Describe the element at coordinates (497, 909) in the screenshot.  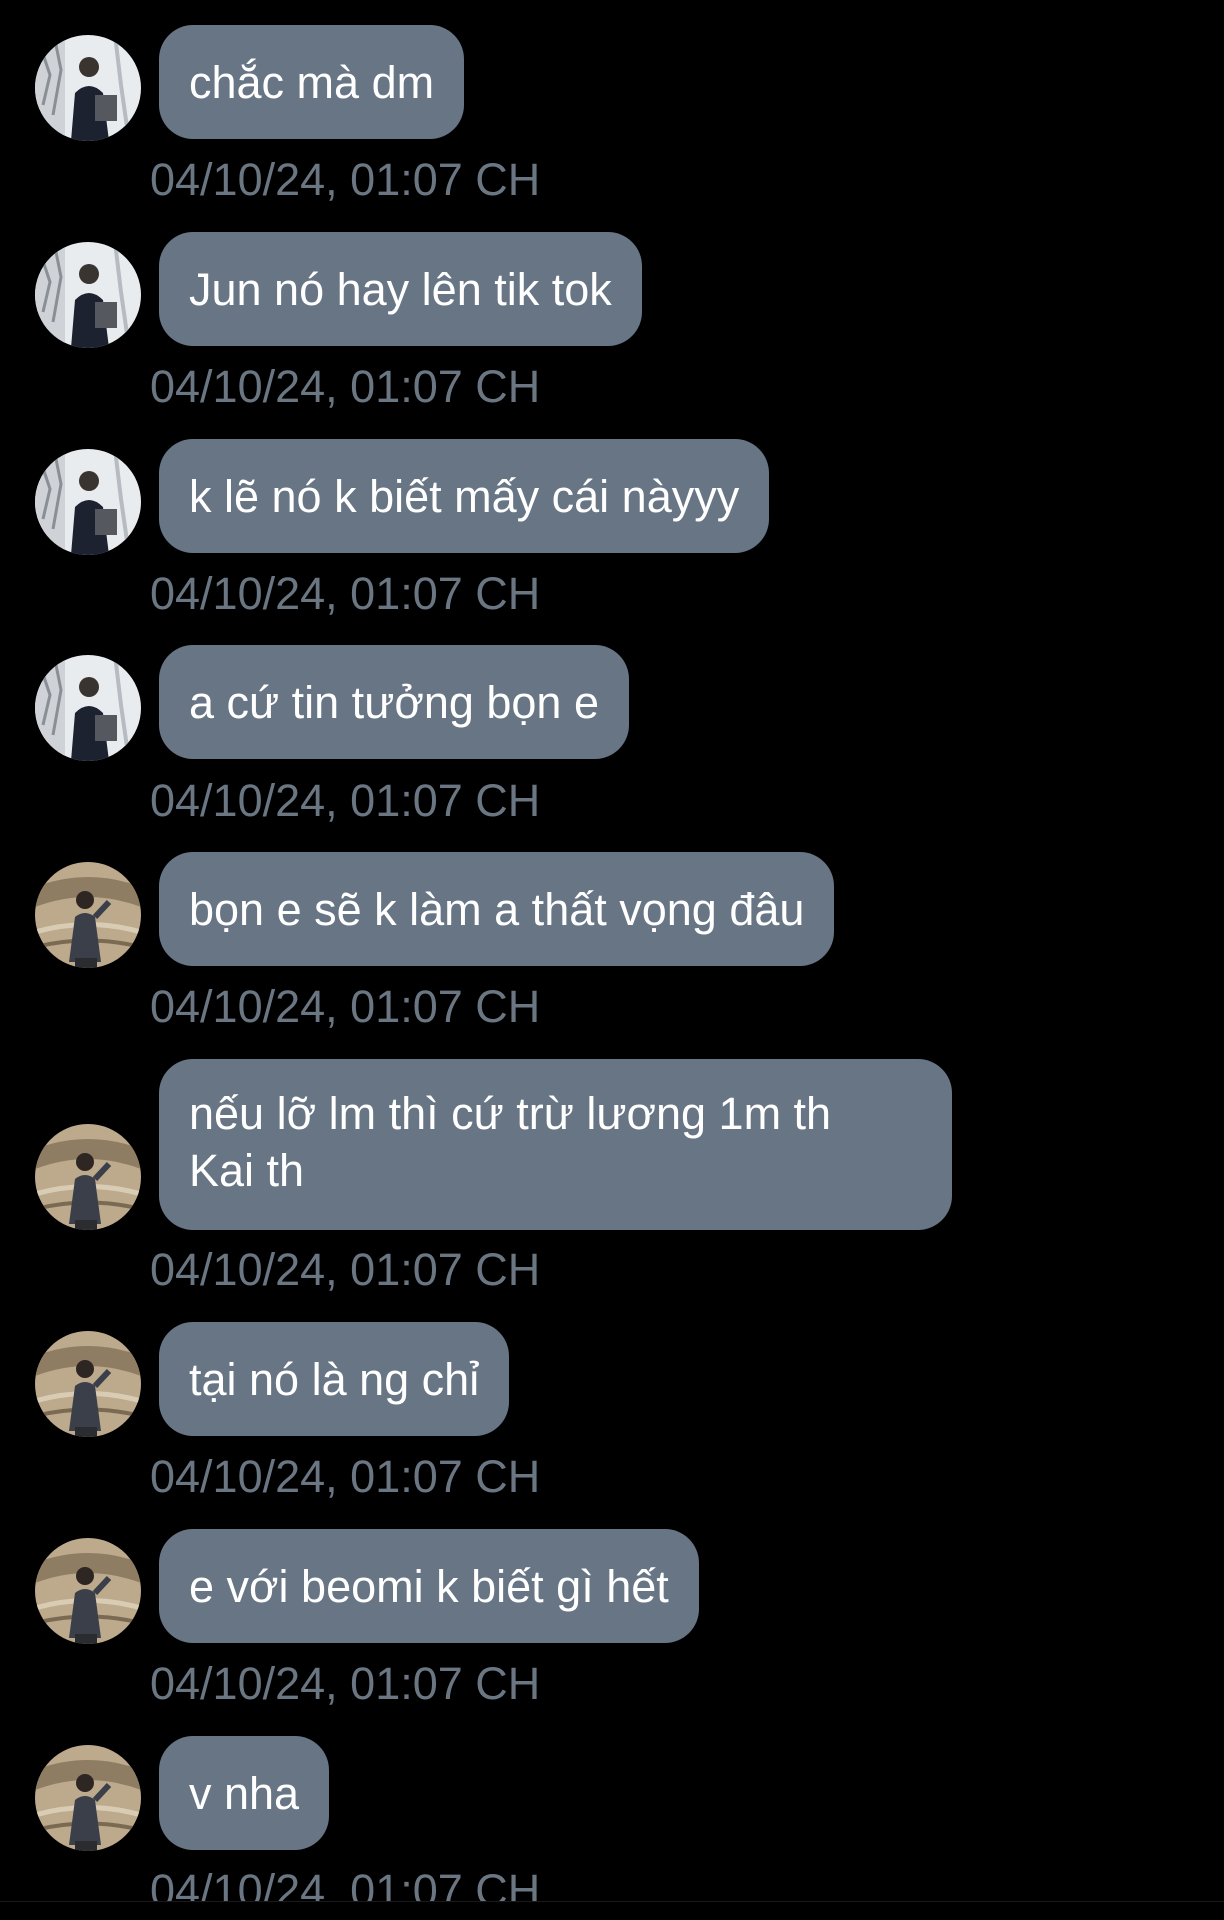
I see `message-bubble: bọn e sẽ k làm a thất vọng đâu` at that location.